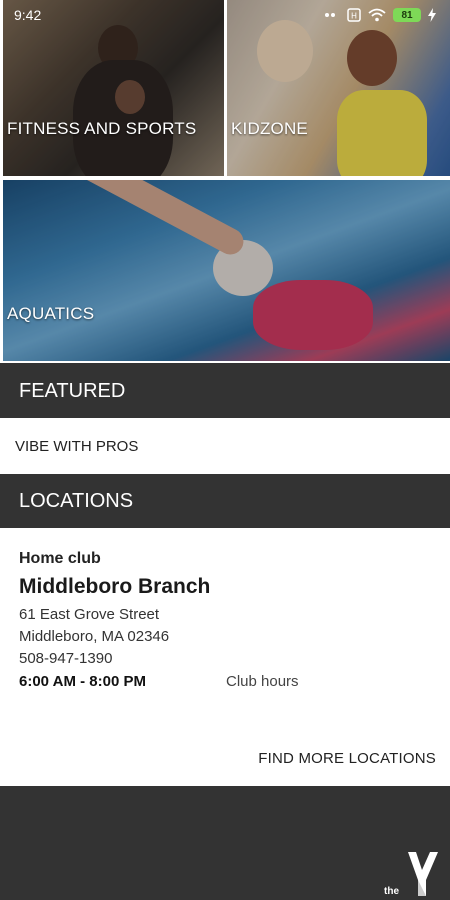  Describe the element at coordinates (225, 843) in the screenshot. I see `footer: the` at that location.